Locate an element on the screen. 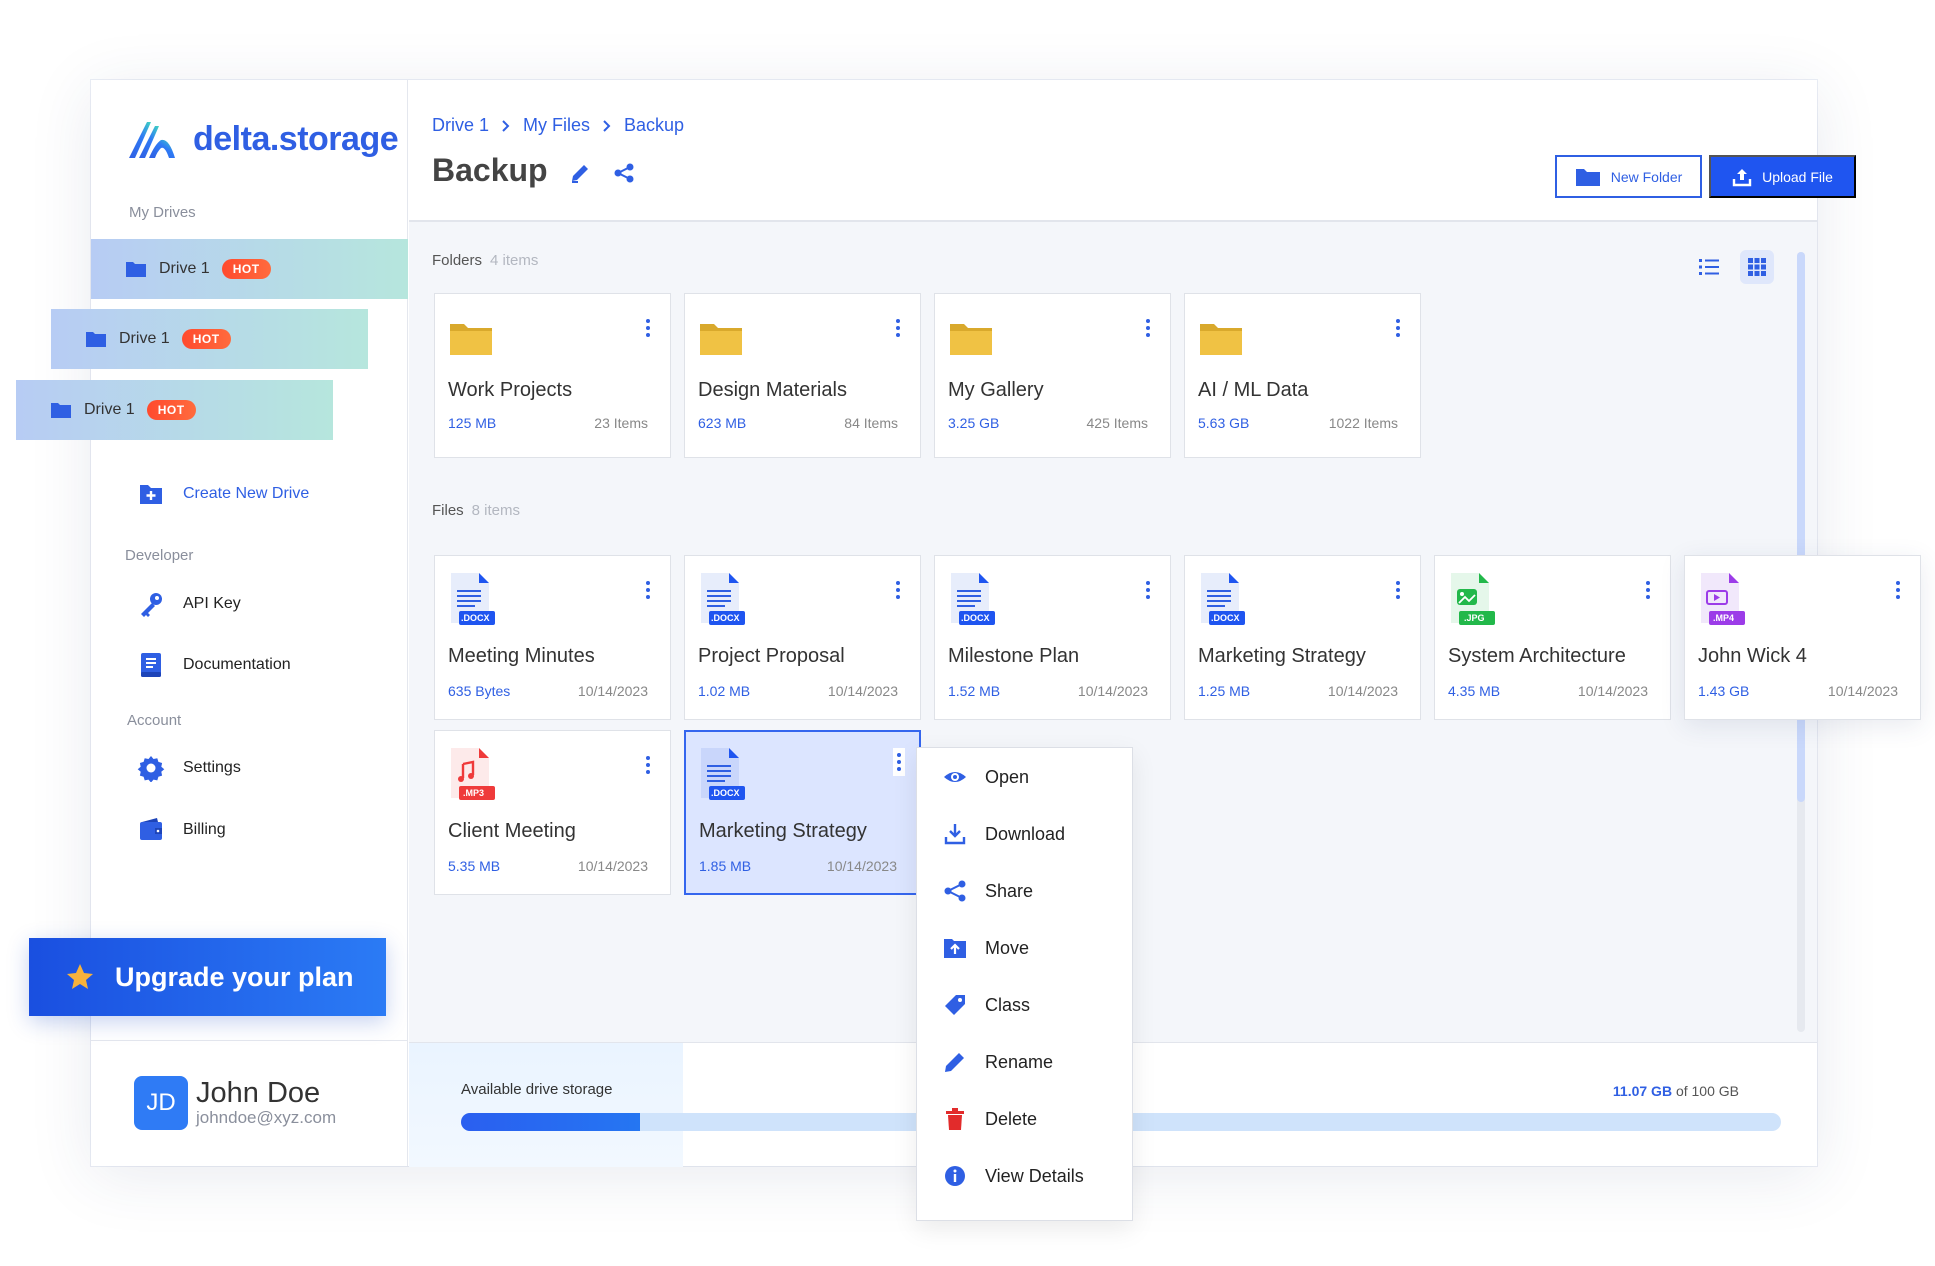  upload-file-button: Upload File is located at coordinates (1782, 176).